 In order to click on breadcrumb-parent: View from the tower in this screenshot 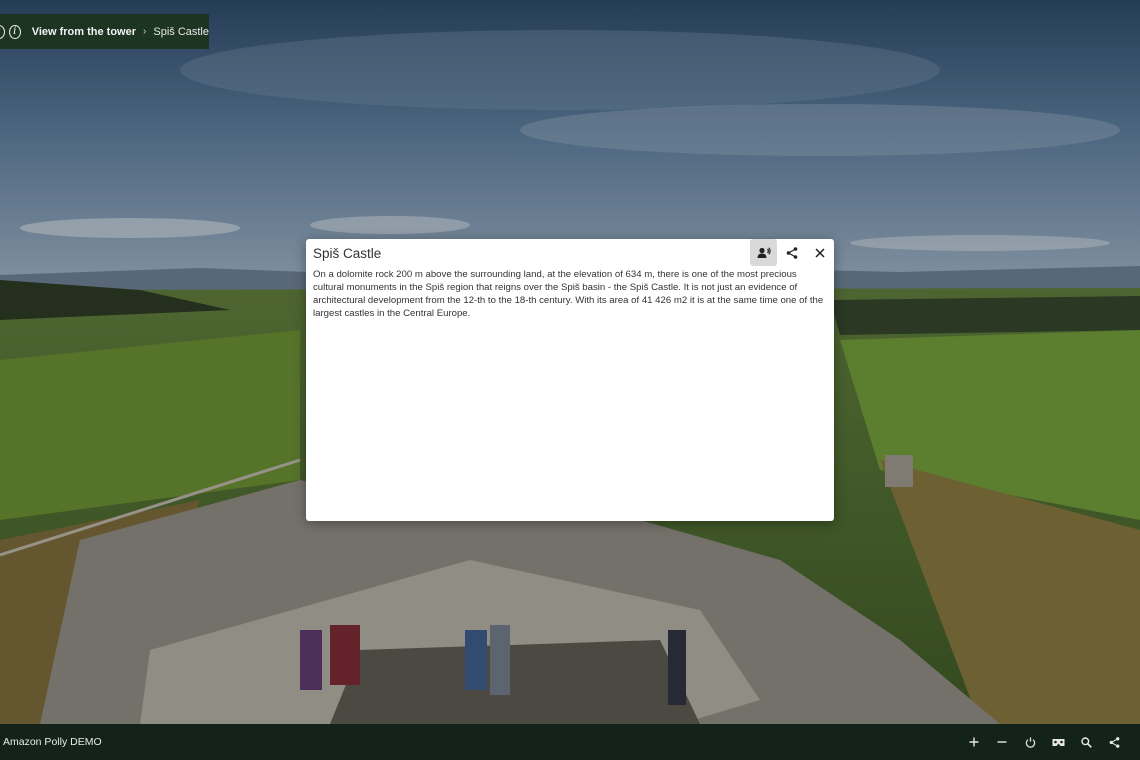, I will do `click(84, 32)`.